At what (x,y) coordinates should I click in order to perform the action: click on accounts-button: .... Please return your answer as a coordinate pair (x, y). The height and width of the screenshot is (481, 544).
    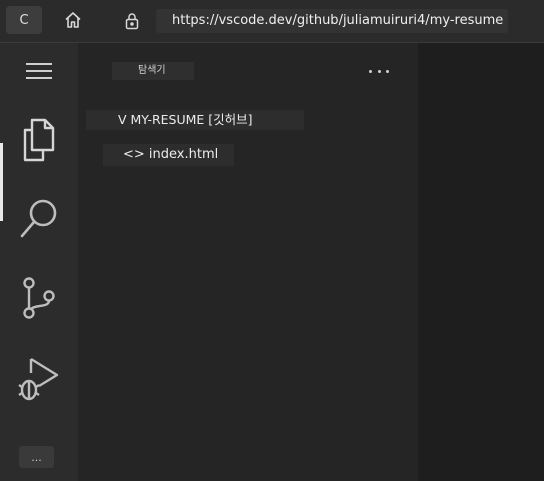
    Looking at the image, I should click on (36, 457).